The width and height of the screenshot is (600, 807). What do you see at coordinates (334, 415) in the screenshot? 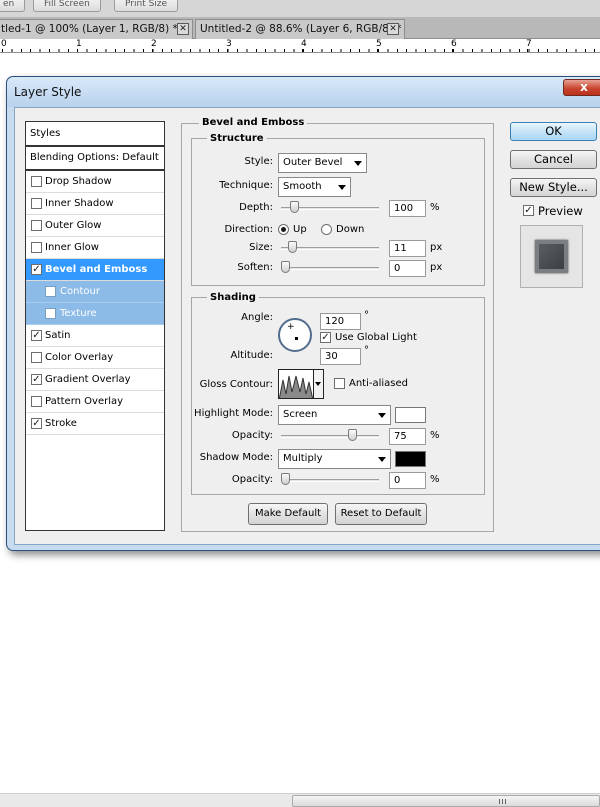
I see `highlight-mode-select: Screen` at bounding box center [334, 415].